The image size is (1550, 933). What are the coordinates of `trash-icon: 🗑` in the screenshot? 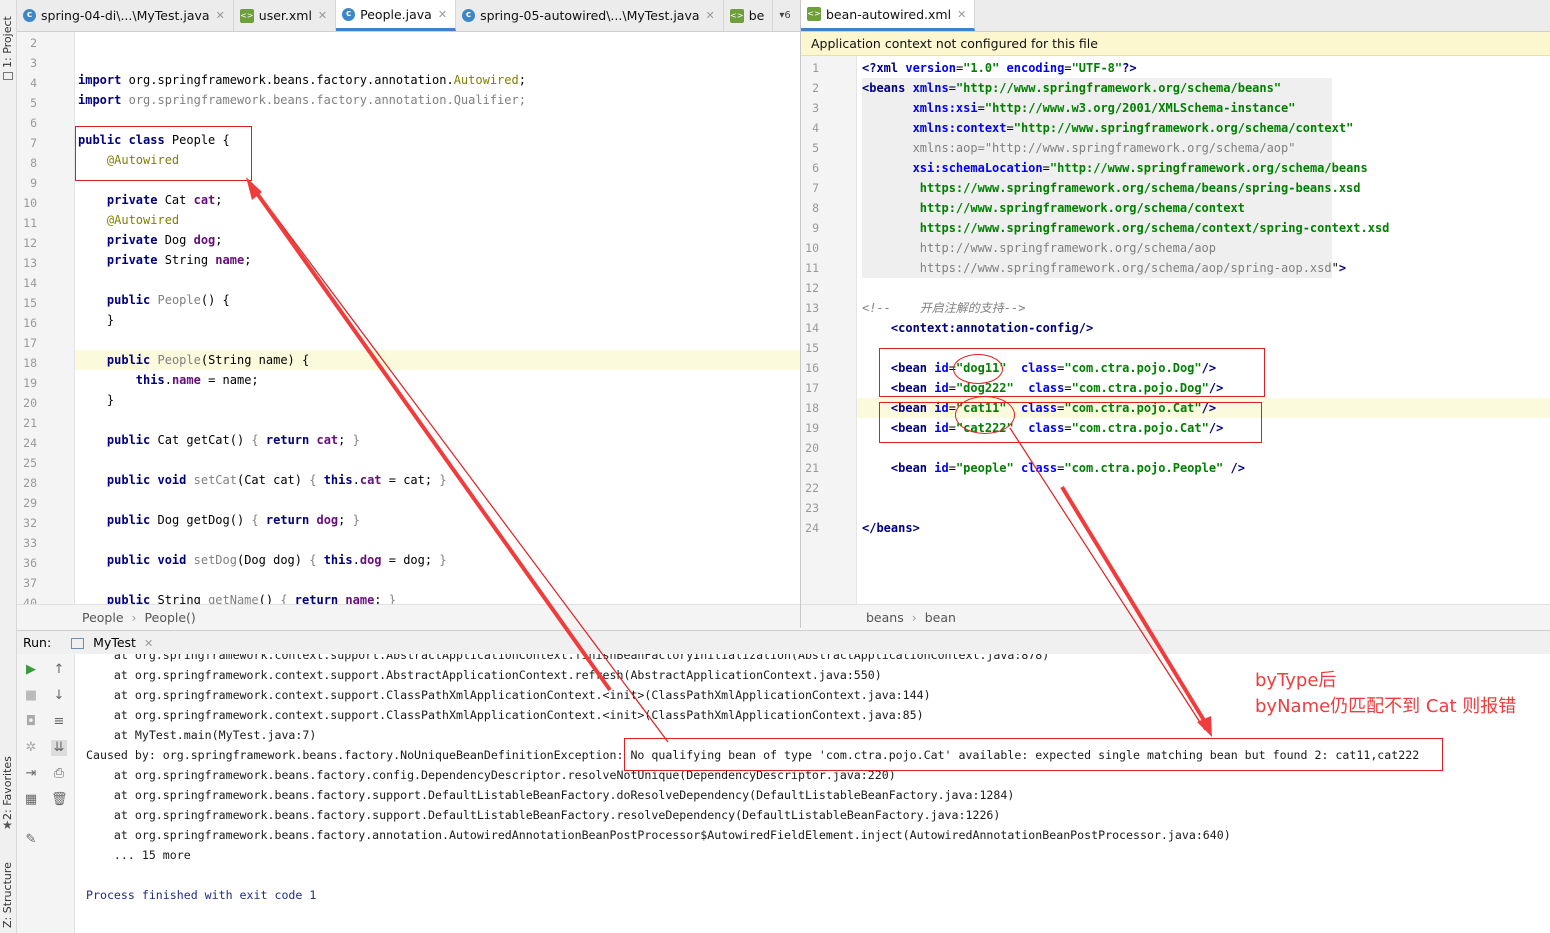 It's located at (59, 800).